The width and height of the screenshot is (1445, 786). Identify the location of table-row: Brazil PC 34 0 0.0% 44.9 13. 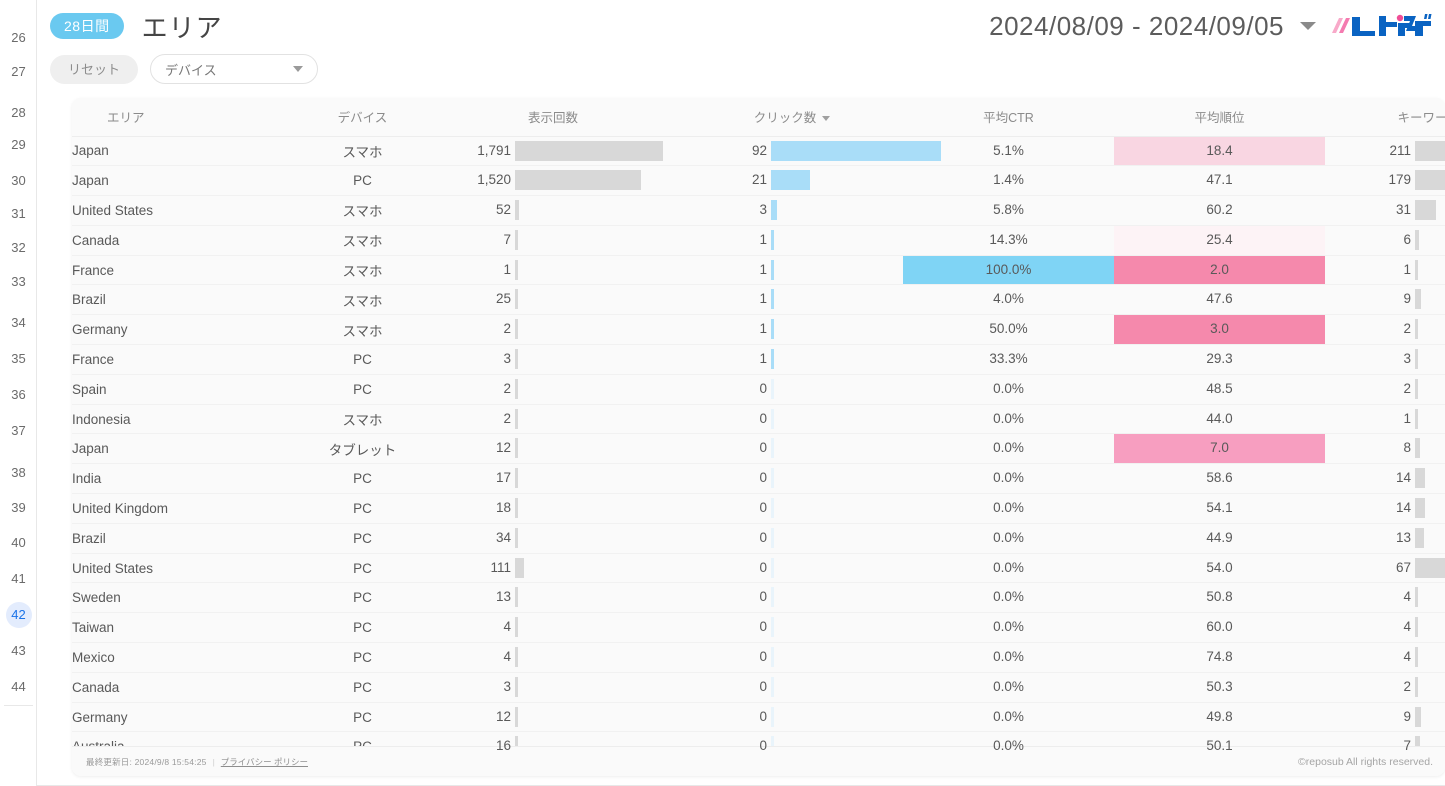
(758, 538).